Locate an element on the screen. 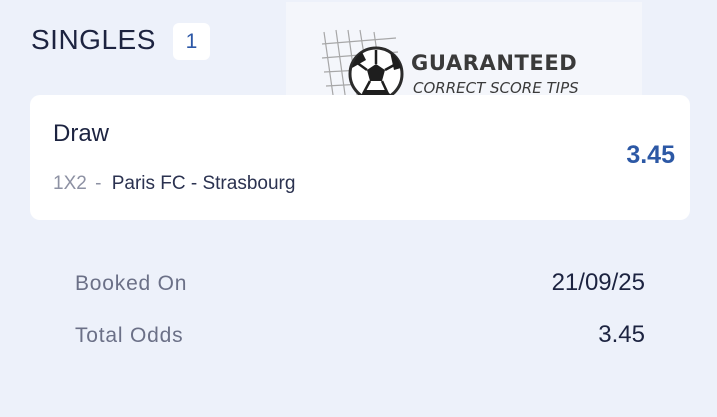 This screenshot has width=717, height=417. section-title: SINGLES is located at coordinates (93, 39).